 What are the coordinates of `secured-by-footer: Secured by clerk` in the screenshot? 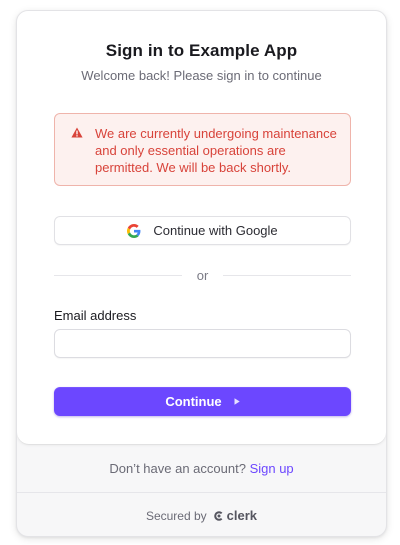 It's located at (201, 515).